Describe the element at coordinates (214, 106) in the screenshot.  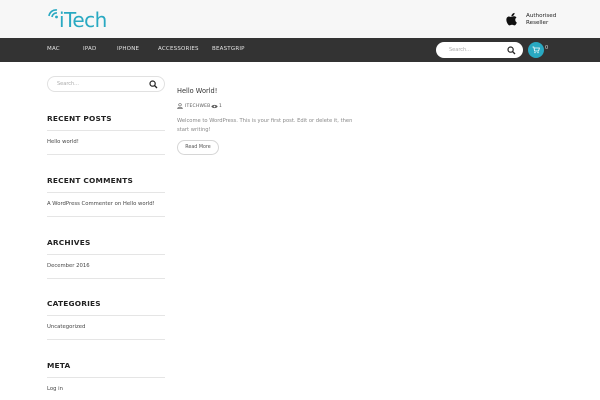
I see `eye-icon` at that location.